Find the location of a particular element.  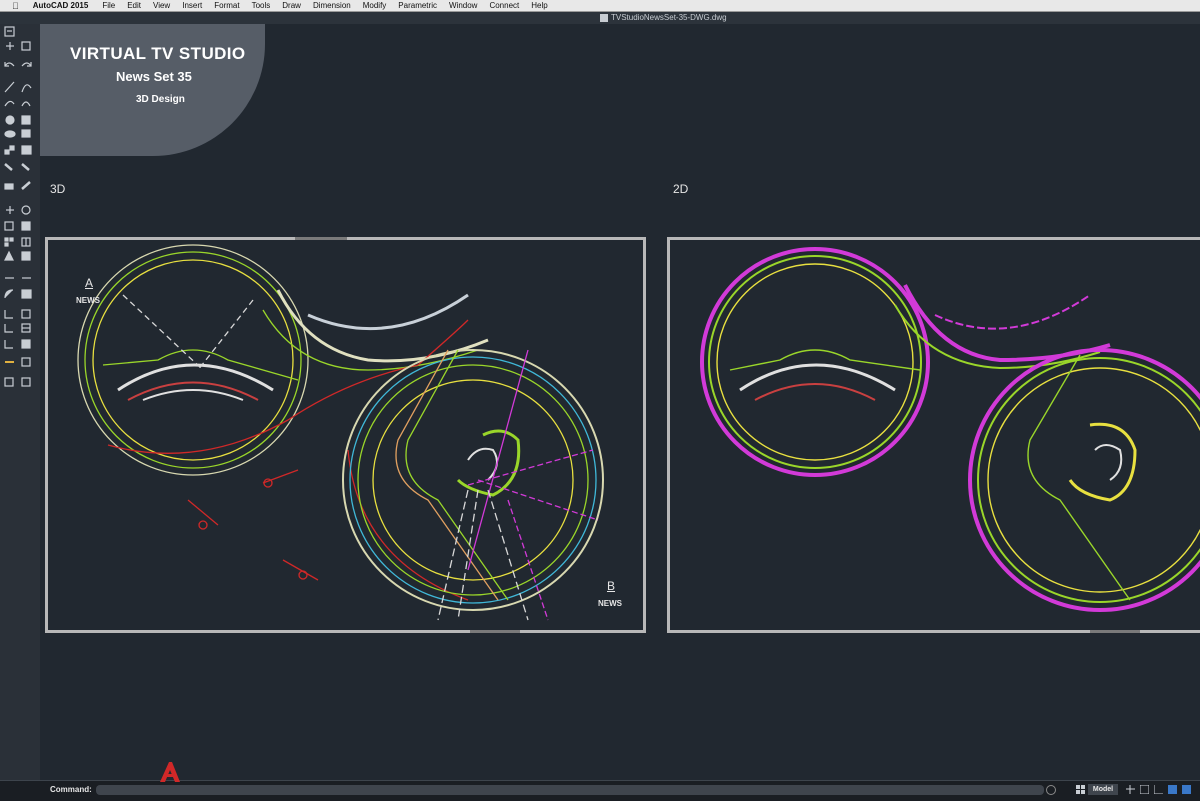

move-tool-icon is located at coordinates (10, 210).